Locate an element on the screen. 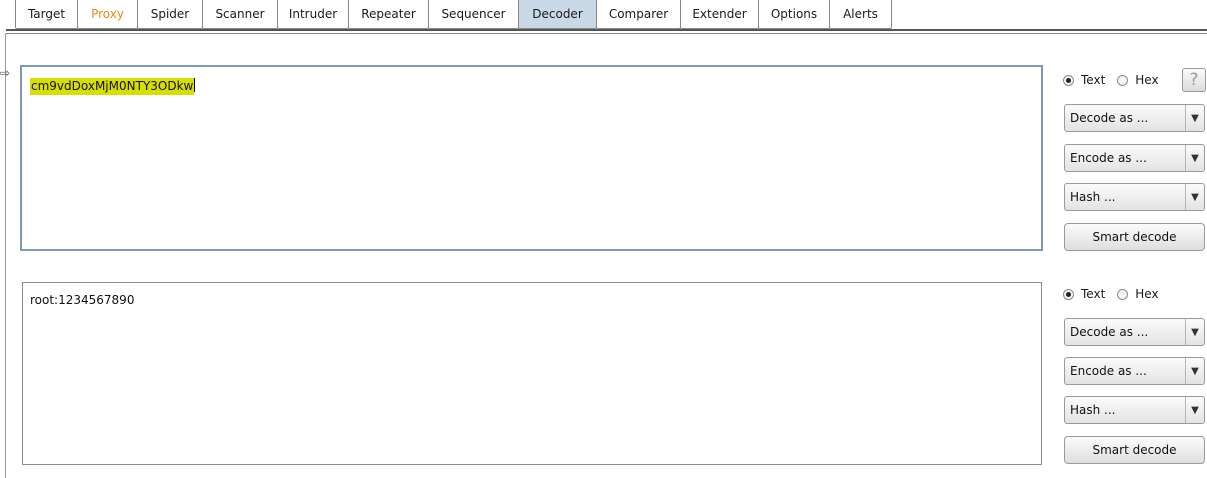  tab-options: Options is located at coordinates (794, 14).